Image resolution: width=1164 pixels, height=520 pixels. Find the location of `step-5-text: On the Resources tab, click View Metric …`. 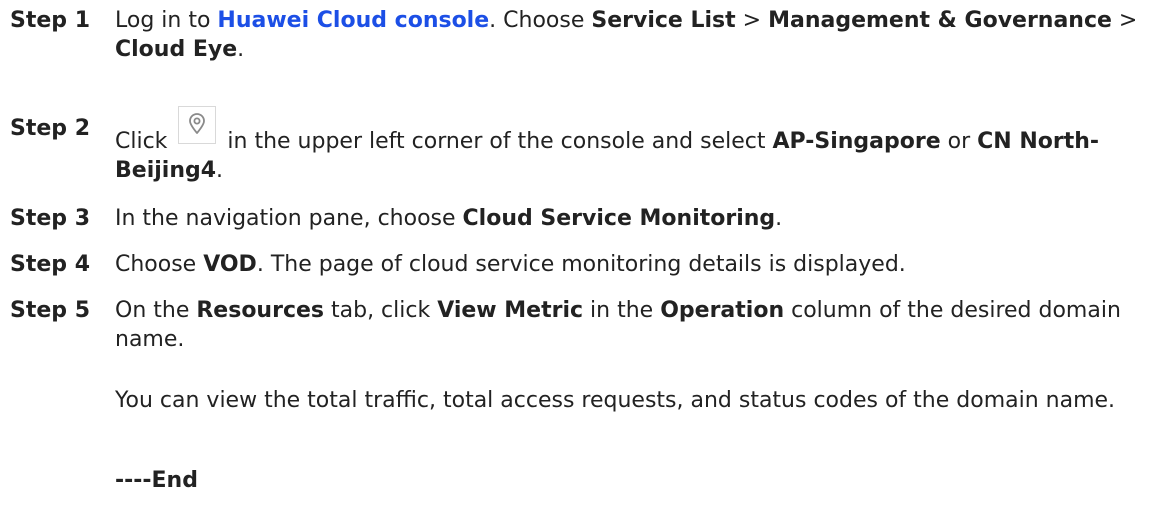

step-5-text: On the Resources tab, click View Metric … is located at coordinates (632, 325).